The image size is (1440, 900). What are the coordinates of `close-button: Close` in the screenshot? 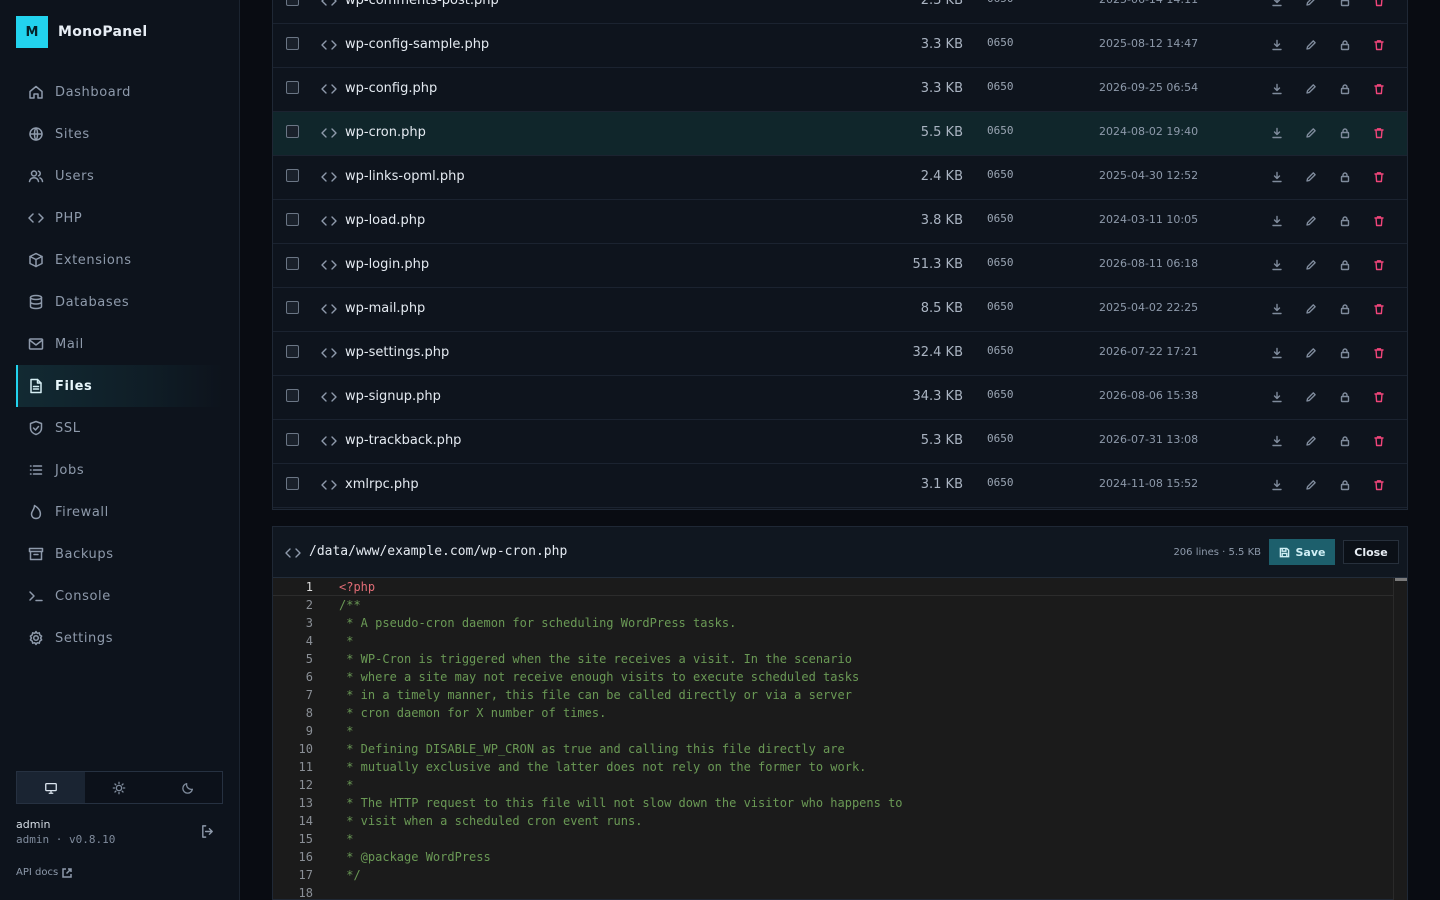 It's located at (1371, 552).